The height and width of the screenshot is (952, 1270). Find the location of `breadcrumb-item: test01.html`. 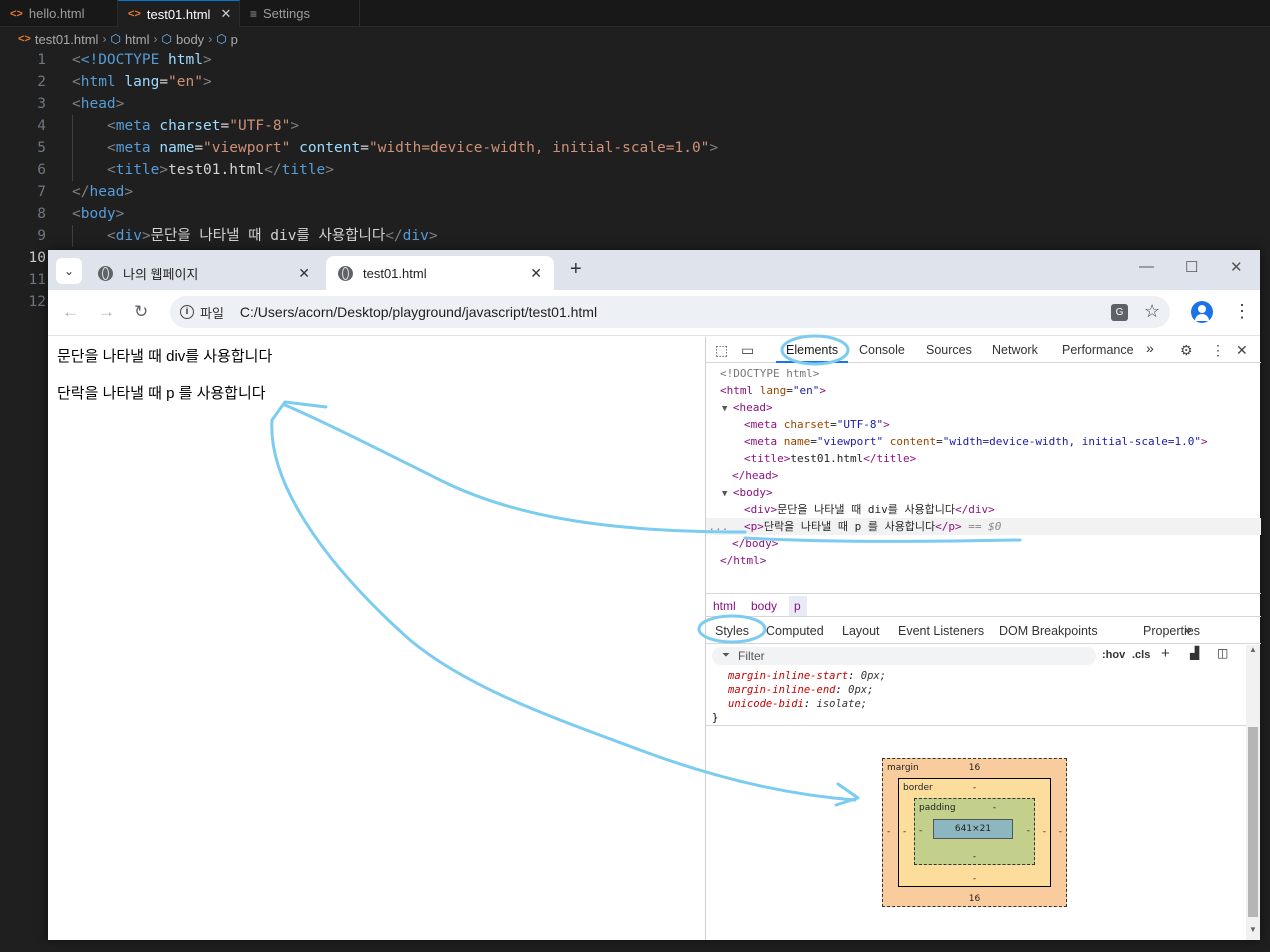

breadcrumb-item: test01.html is located at coordinates (67, 39).